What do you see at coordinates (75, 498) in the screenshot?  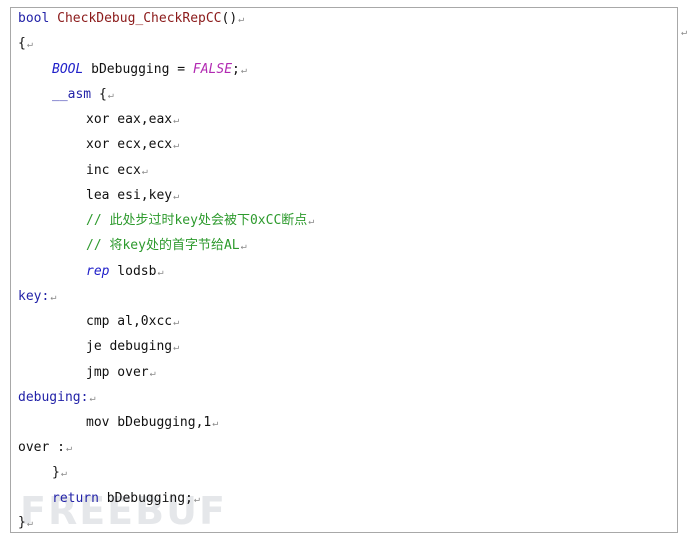 I see `code-keyword: return` at bounding box center [75, 498].